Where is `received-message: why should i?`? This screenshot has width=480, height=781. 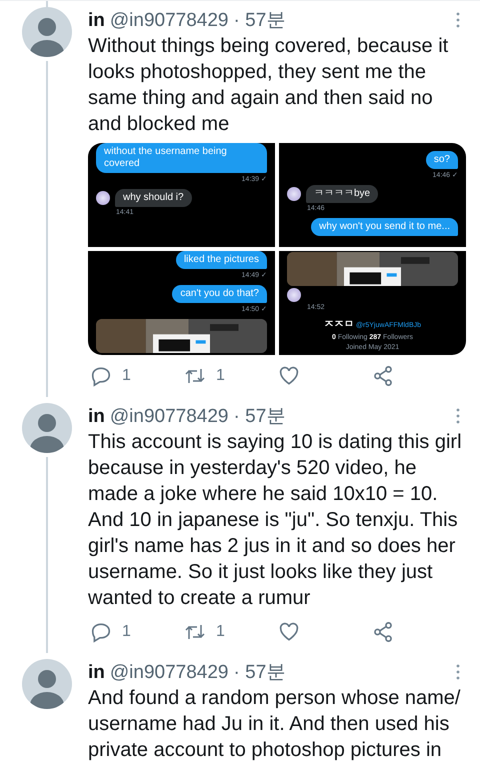
received-message: why should i? is located at coordinates (153, 198).